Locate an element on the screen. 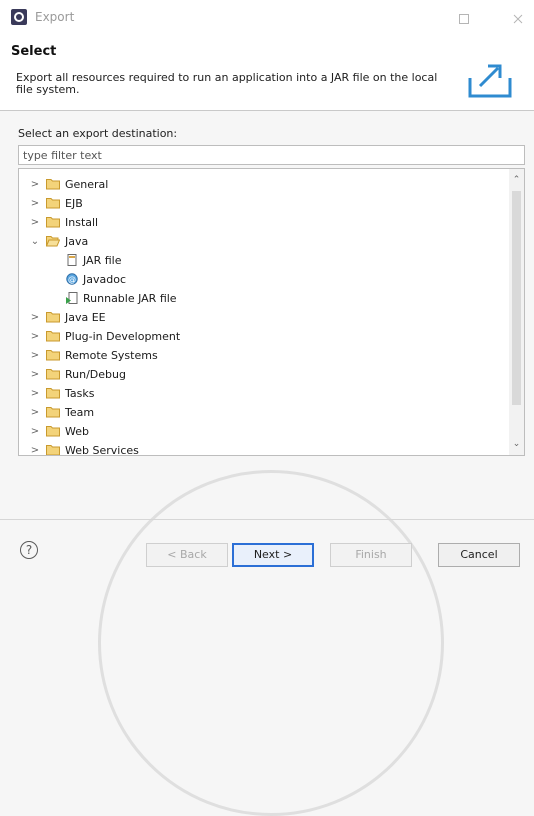 The image size is (534, 816). tree-item-label: Run/Debug is located at coordinates (95, 374).